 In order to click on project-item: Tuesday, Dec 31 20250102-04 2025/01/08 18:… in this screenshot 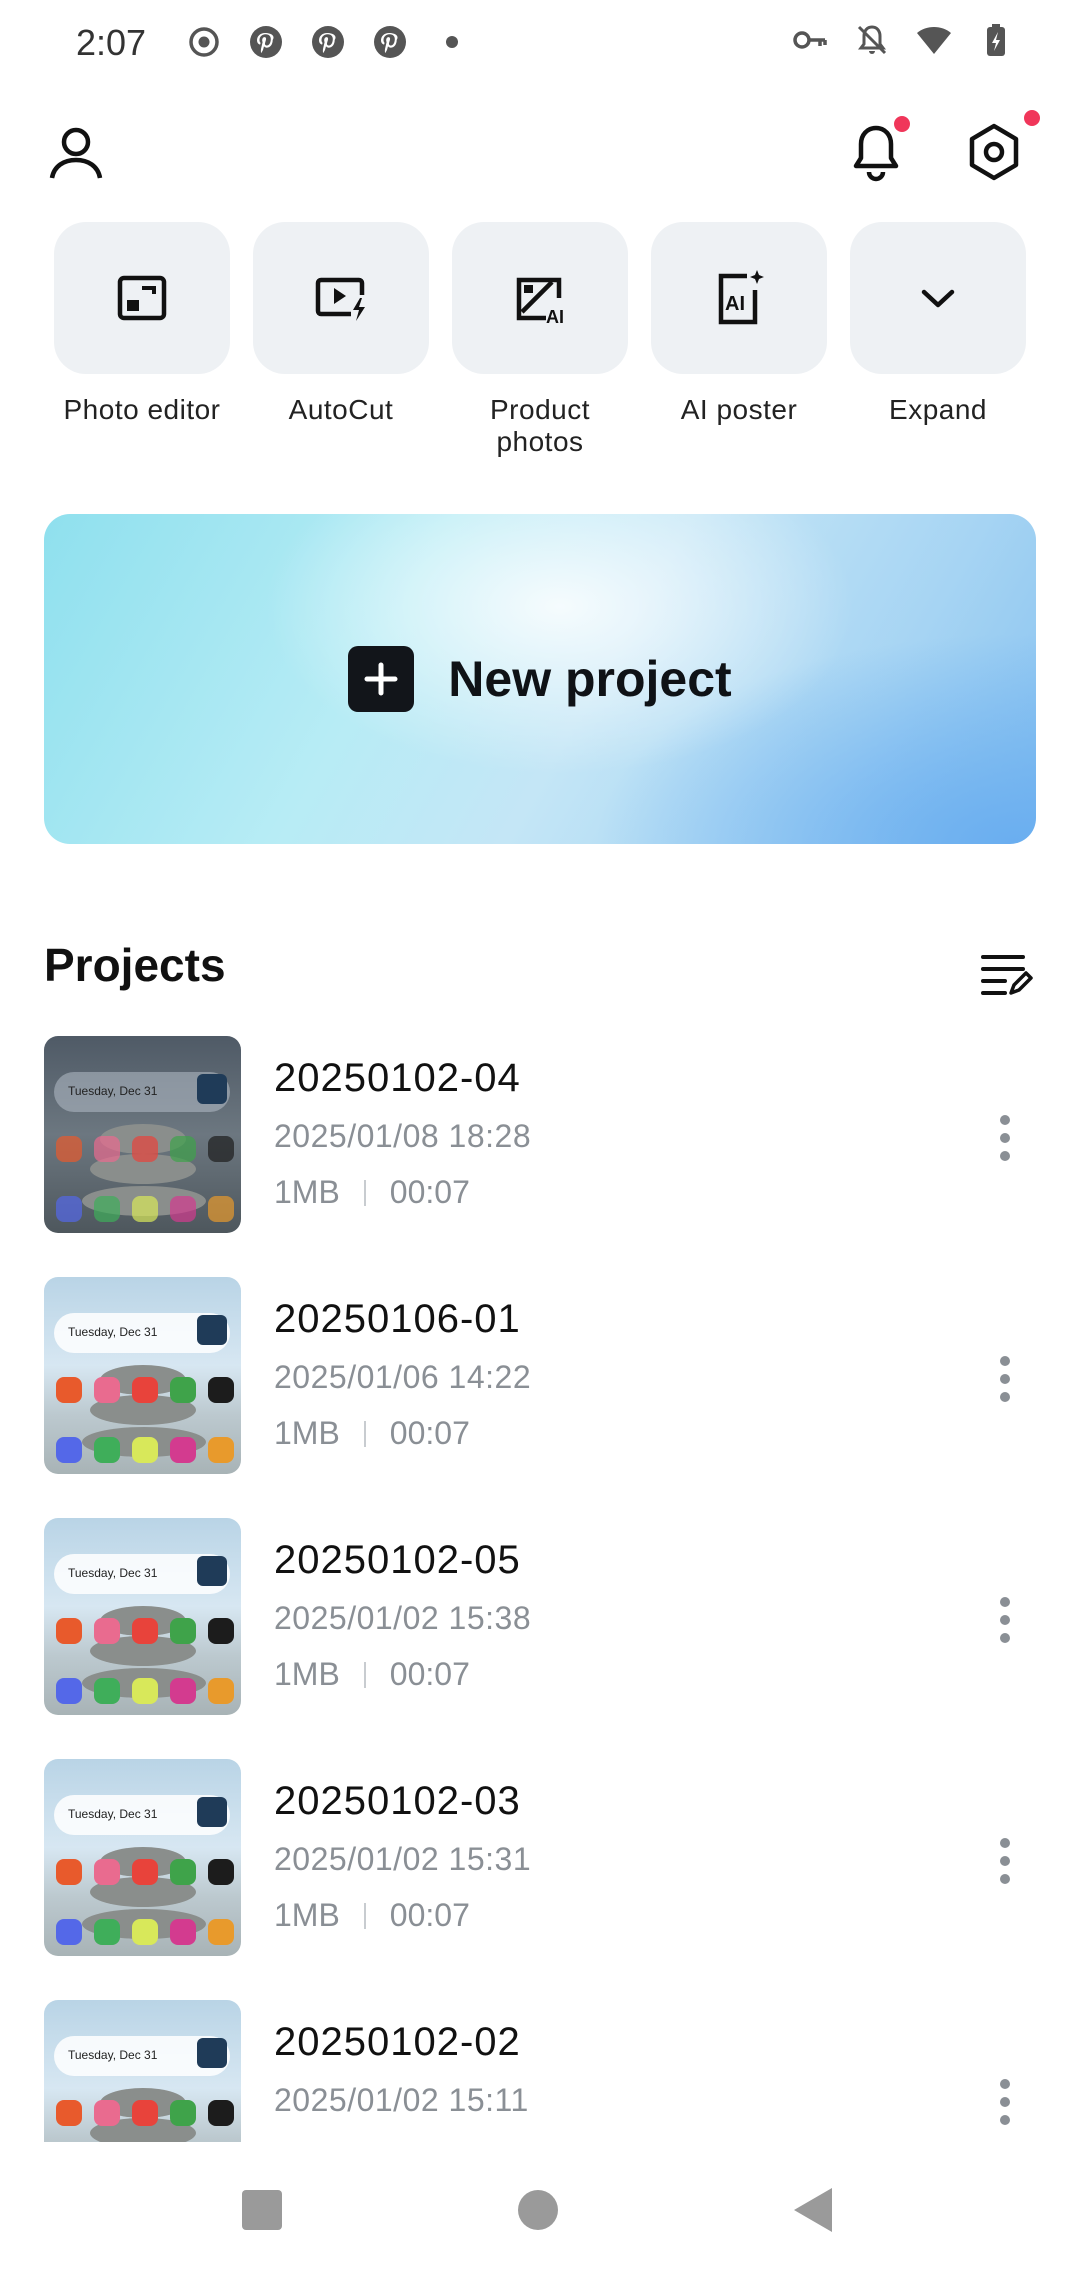, I will do `click(540, 1136)`.